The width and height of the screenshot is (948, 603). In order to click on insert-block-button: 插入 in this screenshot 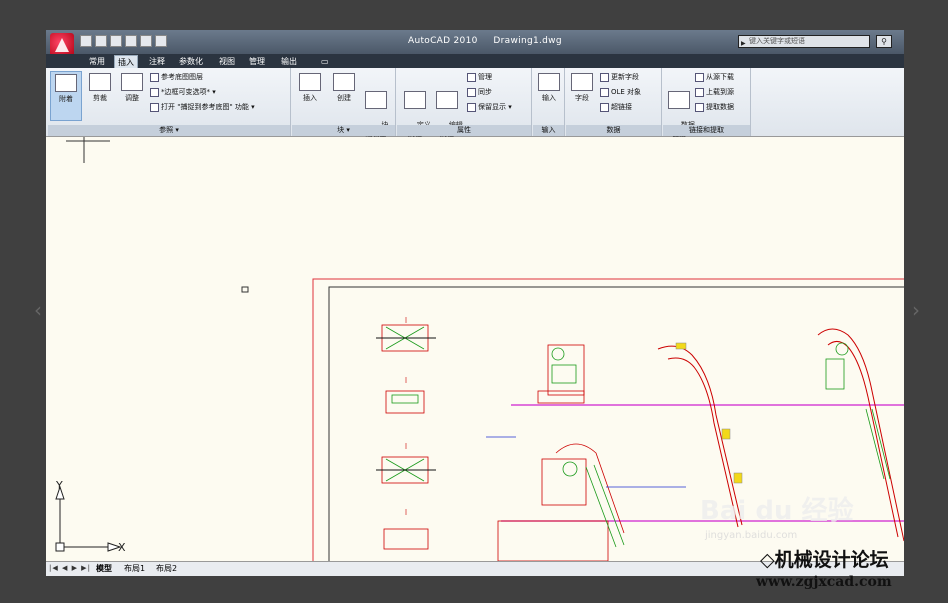, I will do `click(310, 96)`.